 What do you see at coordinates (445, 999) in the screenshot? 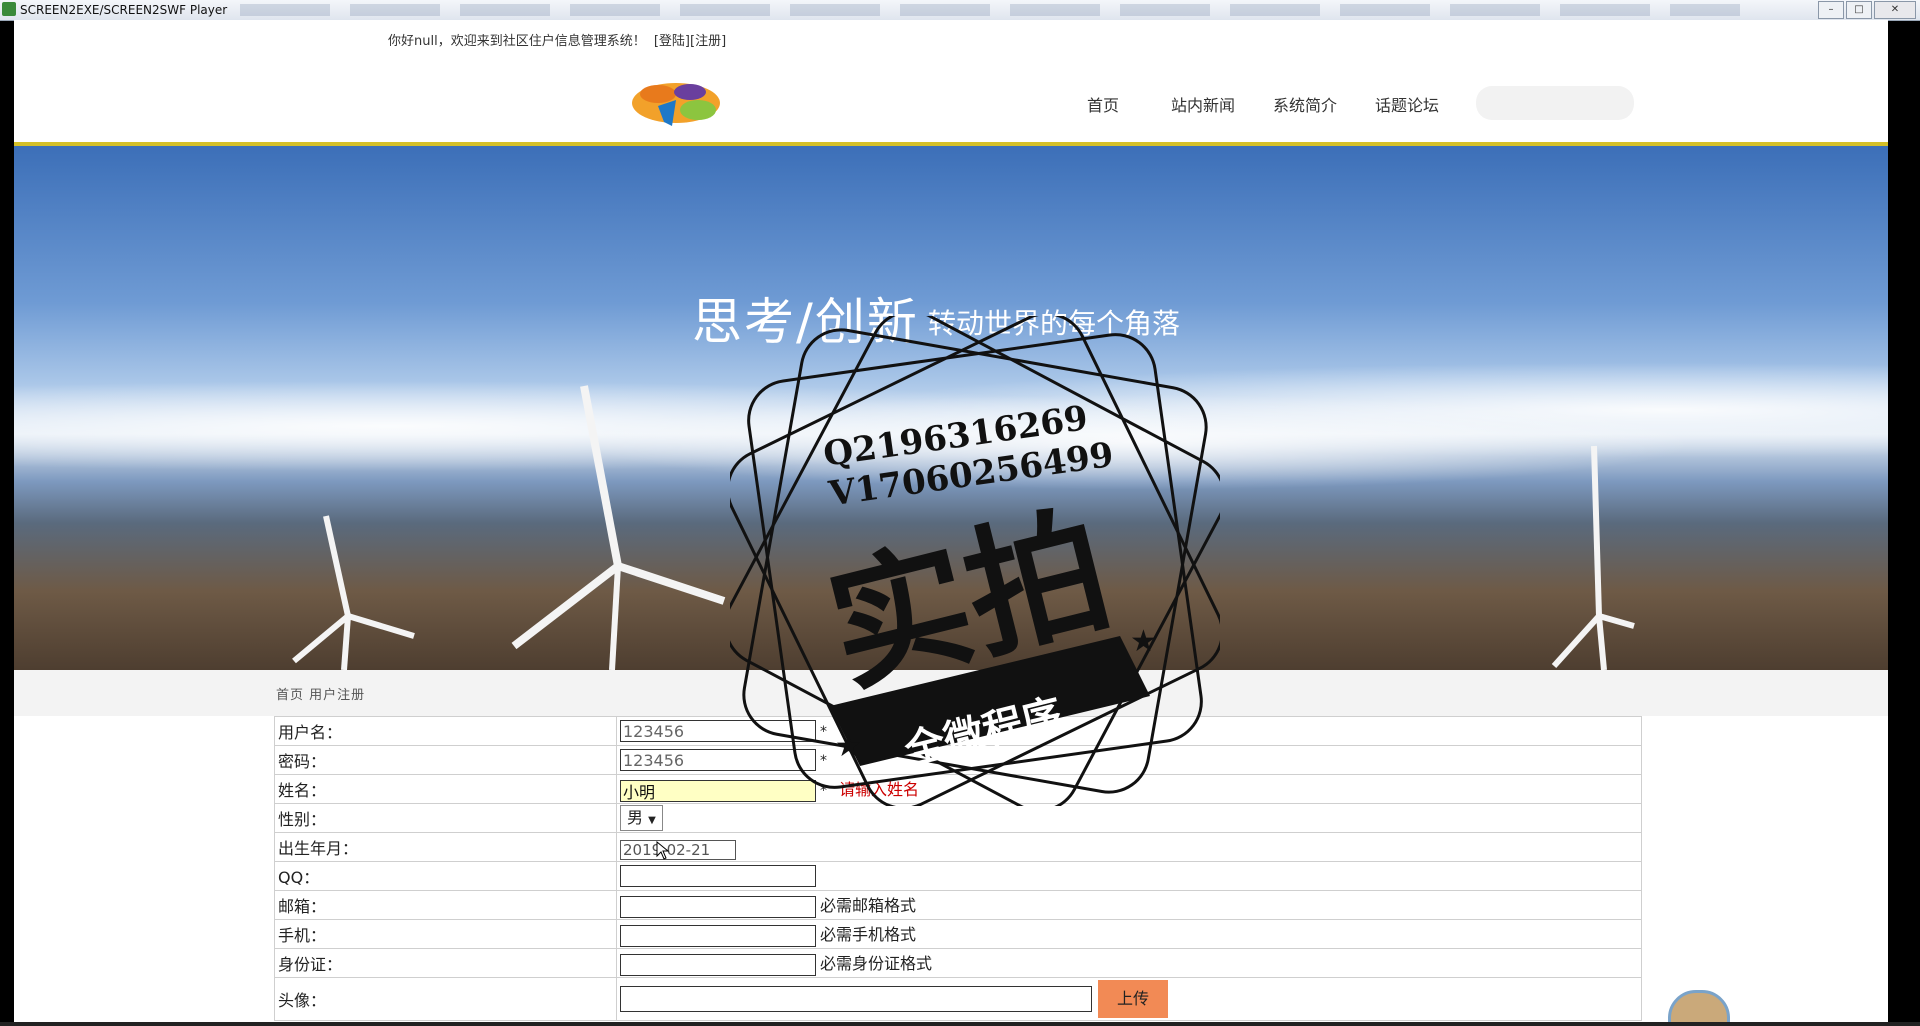
I see `avatar-label: 头像：` at bounding box center [445, 999].